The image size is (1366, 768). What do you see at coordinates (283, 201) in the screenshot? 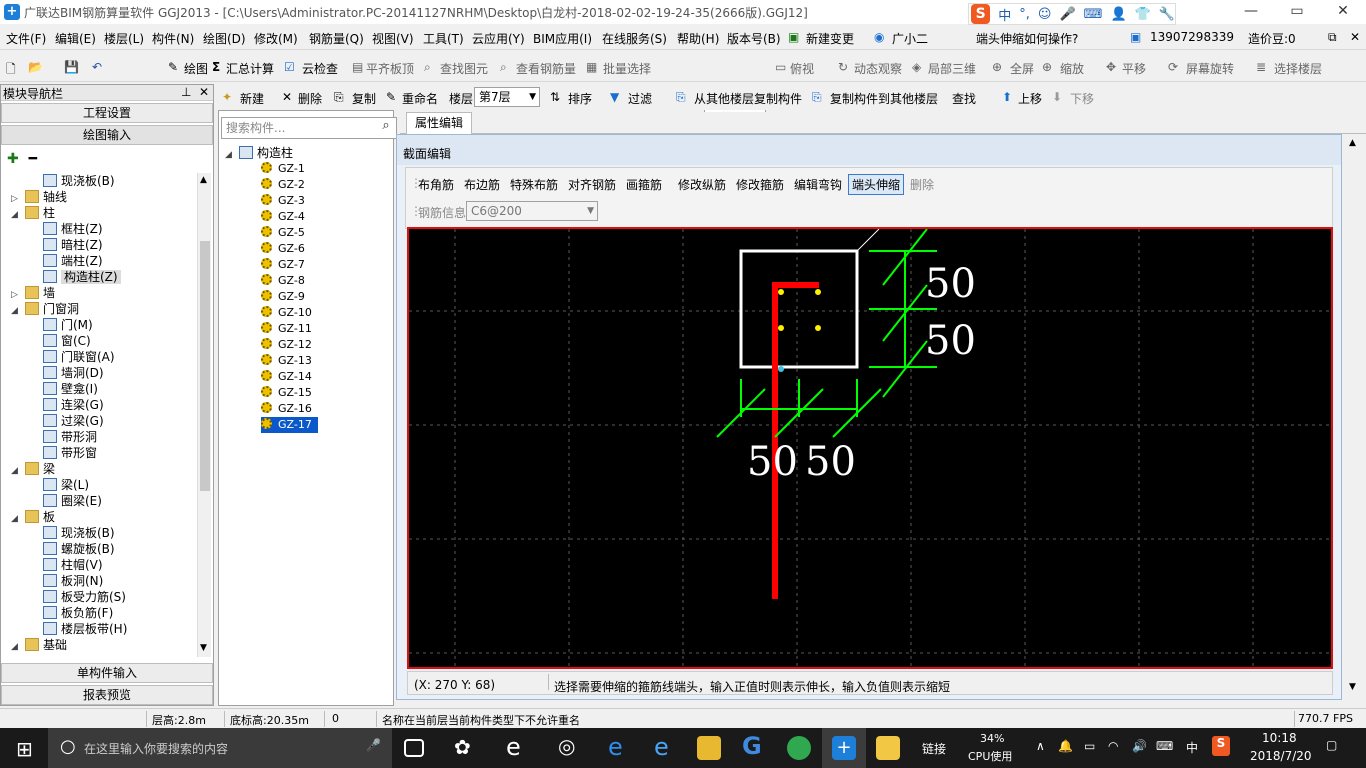
I see `component-list-item: GZ-3` at bounding box center [283, 201].